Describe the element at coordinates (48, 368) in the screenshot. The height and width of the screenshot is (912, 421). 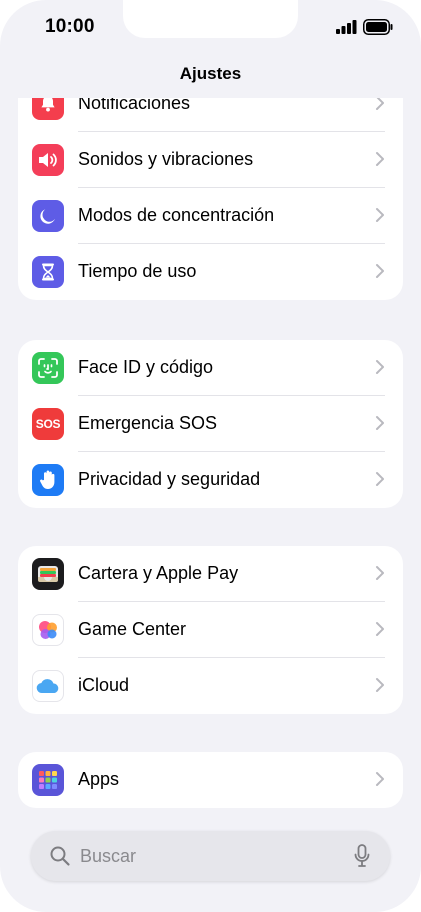
I see `face-id-icon` at that location.